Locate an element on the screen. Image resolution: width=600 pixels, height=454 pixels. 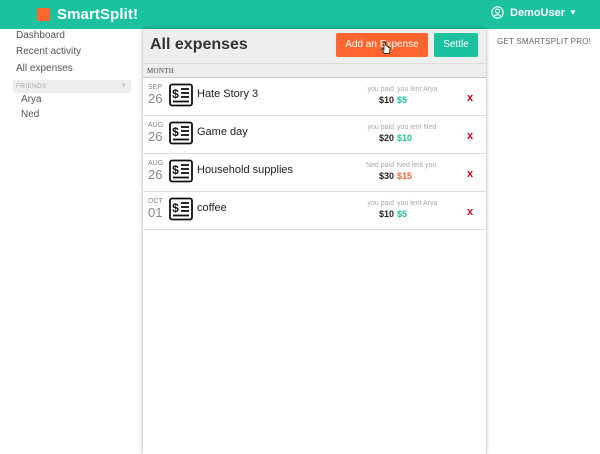
lent-label: Ned lent you is located at coordinates (417, 165).